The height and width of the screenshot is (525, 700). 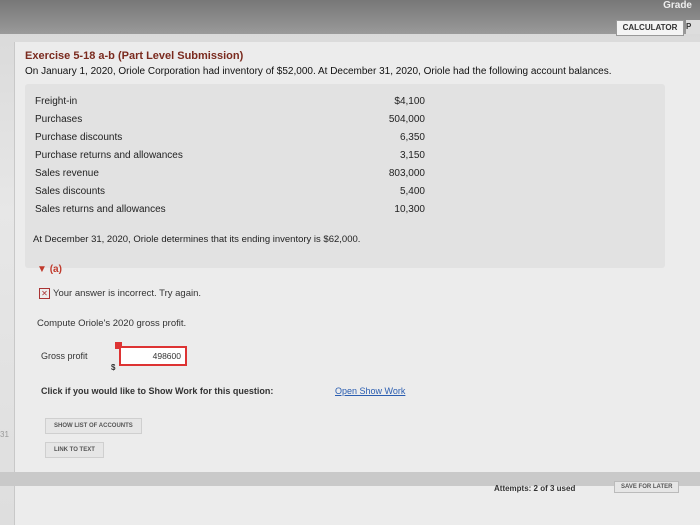 I want to click on balance-label: Sales discounts, so click(x=70, y=191).